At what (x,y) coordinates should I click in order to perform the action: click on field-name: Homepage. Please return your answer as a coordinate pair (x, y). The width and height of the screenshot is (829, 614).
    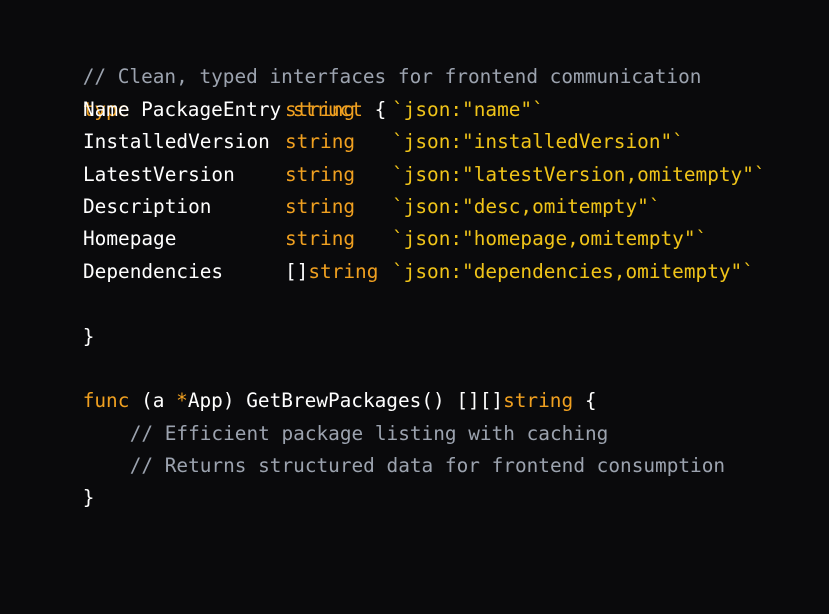
    Looking at the image, I should click on (130, 239).